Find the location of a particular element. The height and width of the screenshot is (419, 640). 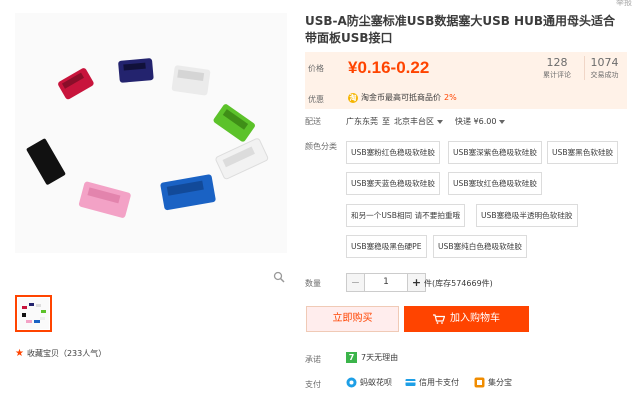

add-to-cart-button: 加入购物车 is located at coordinates (466, 319).